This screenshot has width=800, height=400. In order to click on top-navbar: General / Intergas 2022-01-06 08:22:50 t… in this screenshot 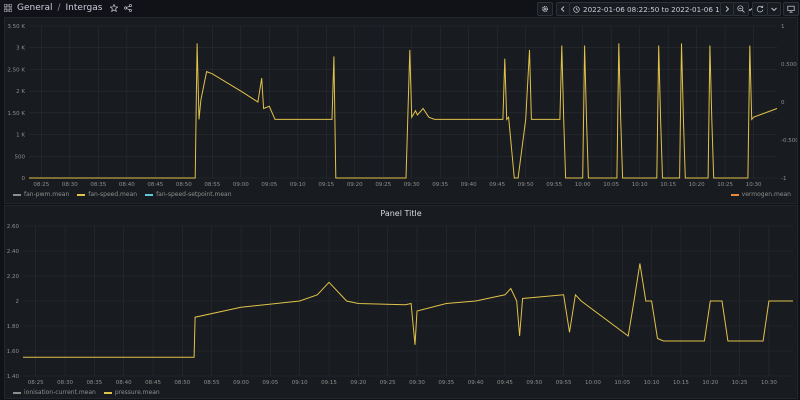, I will do `click(400, 8)`.